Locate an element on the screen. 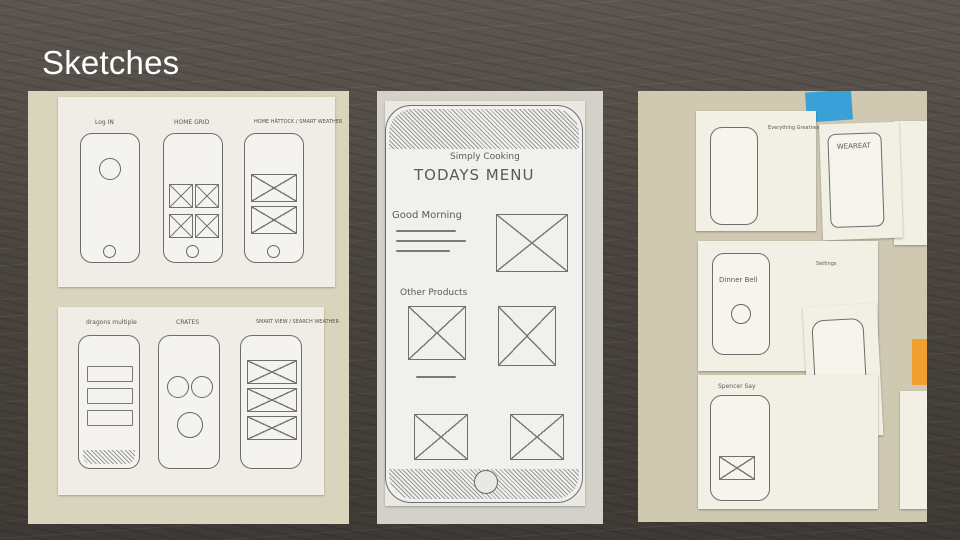  sketch-label: HOME HÄTTOCK / SMART WEATHER is located at coordinates (298, 122).